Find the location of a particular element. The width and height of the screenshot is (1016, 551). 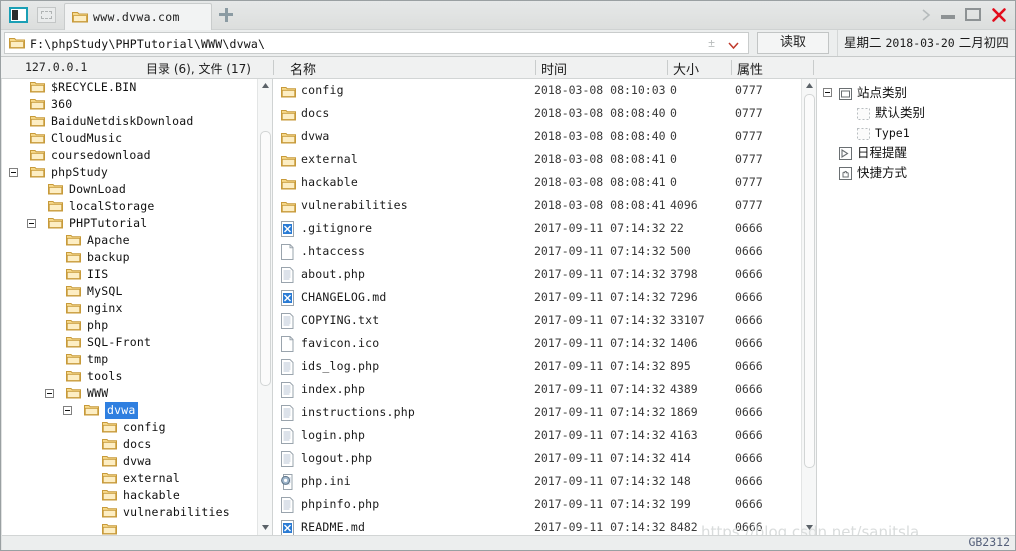

table-row: logout.php 2017-09-11 07:14:32 414 0666 is located at coordinates (537, 458).